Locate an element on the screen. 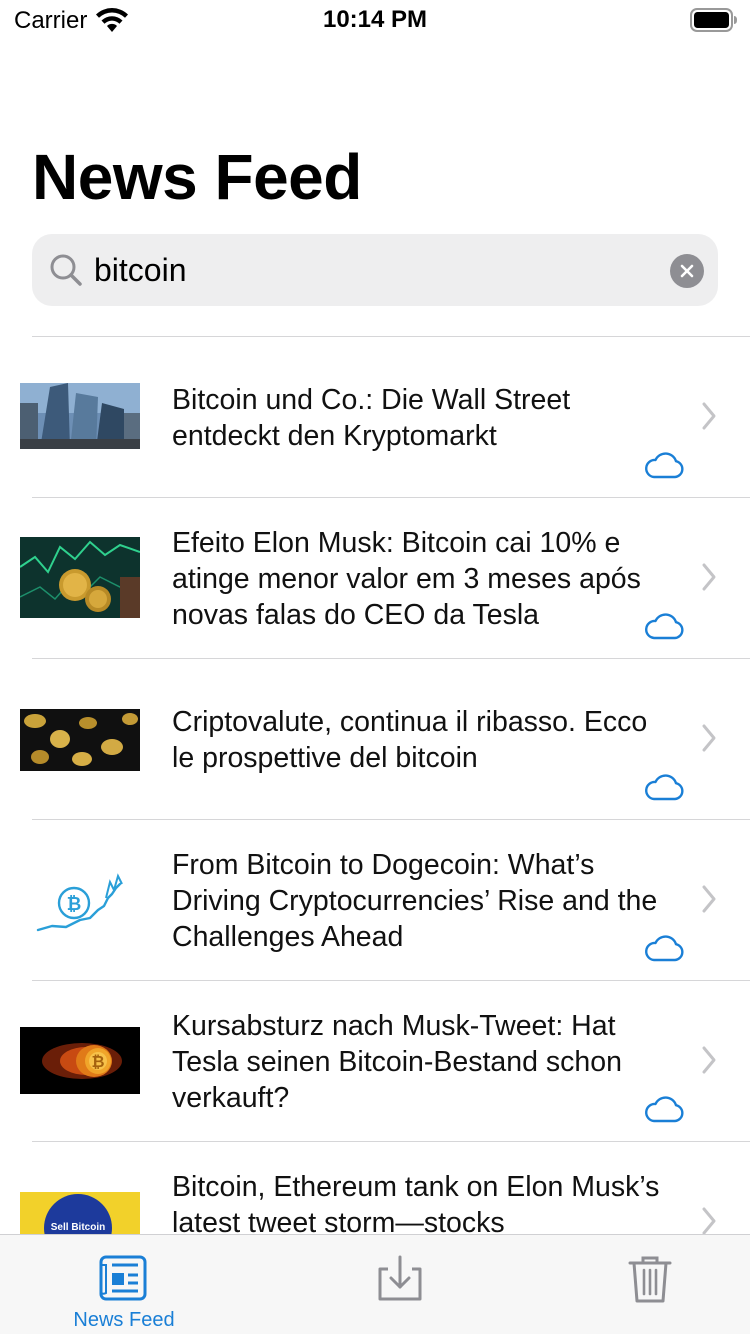  page-title: News Feed is located at coordinates (197, 177).